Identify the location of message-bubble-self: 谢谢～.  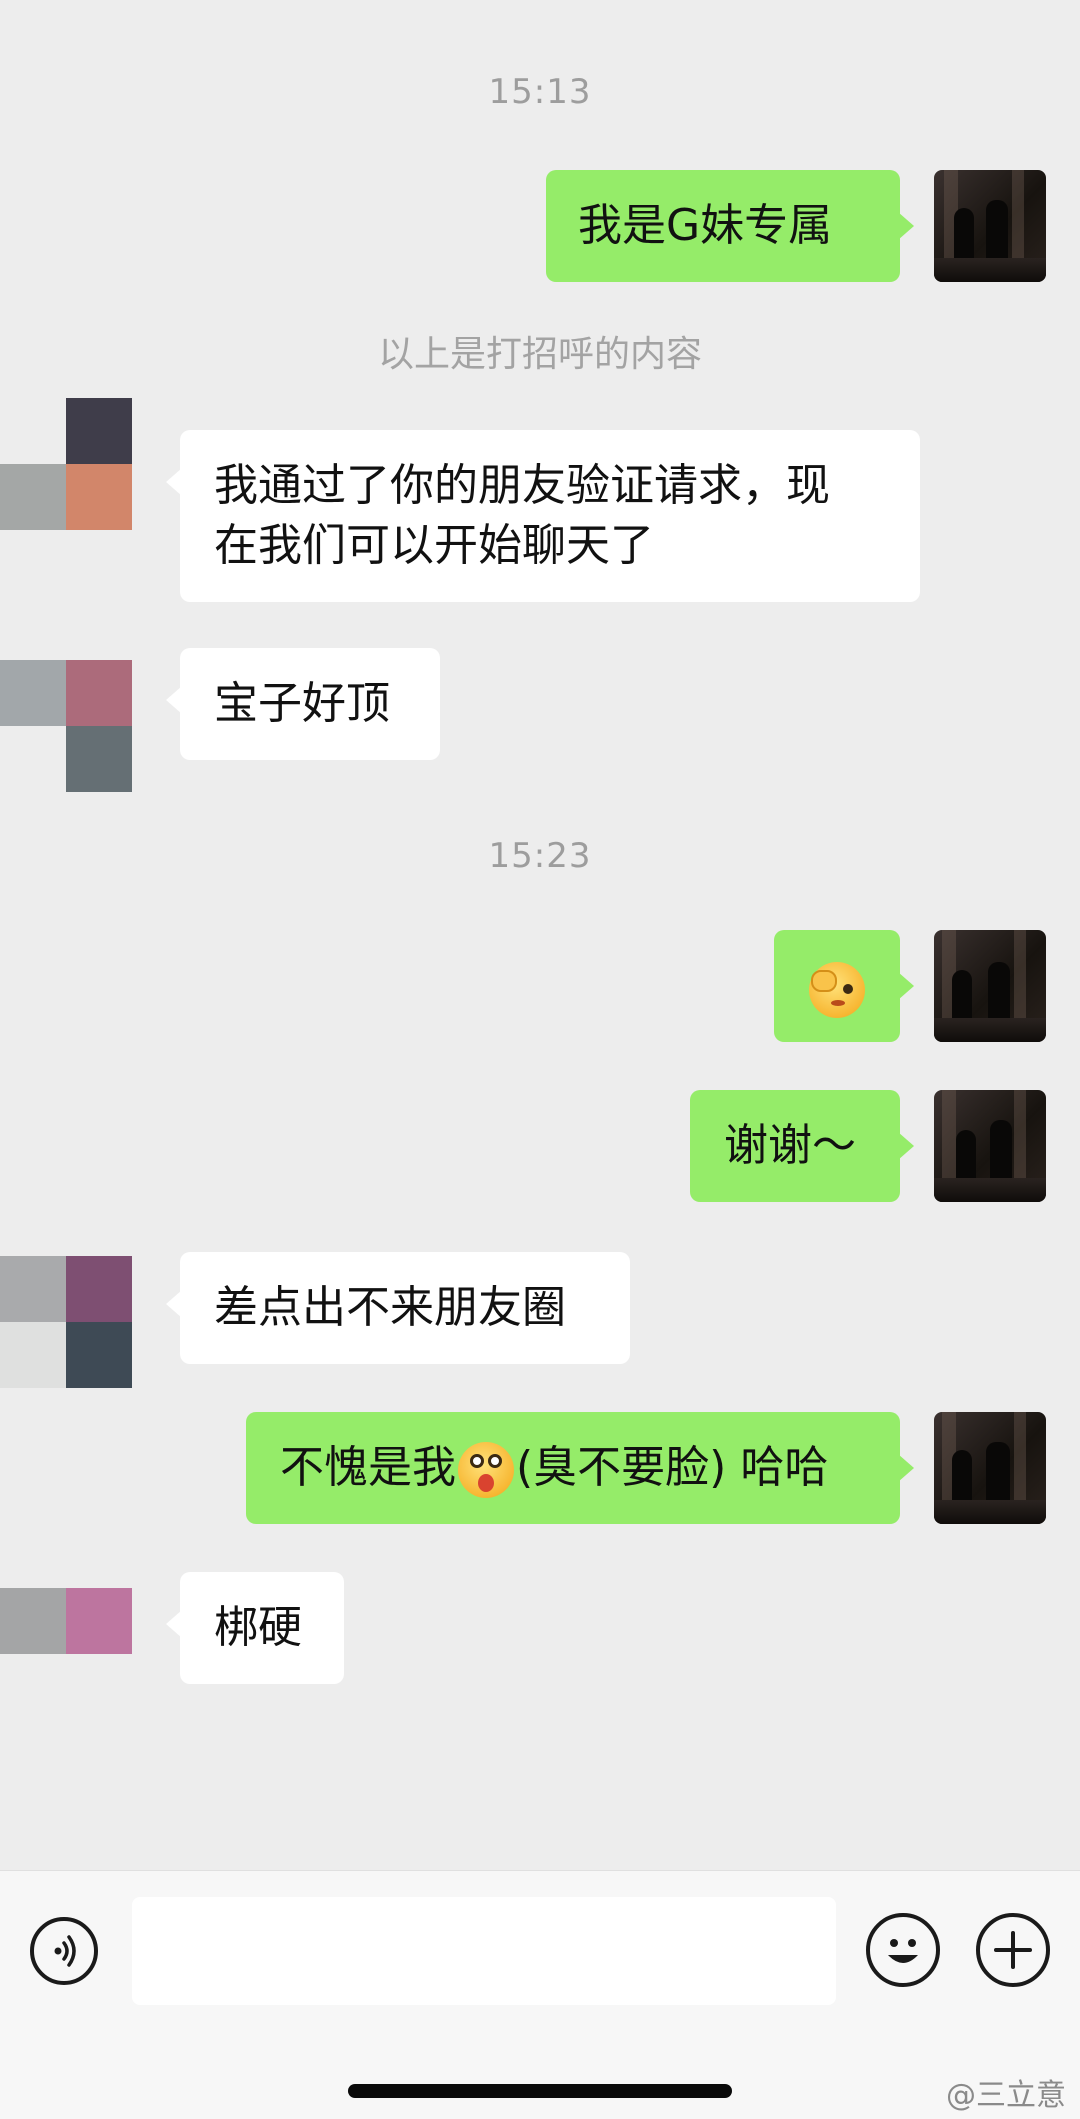
(802, 1146).